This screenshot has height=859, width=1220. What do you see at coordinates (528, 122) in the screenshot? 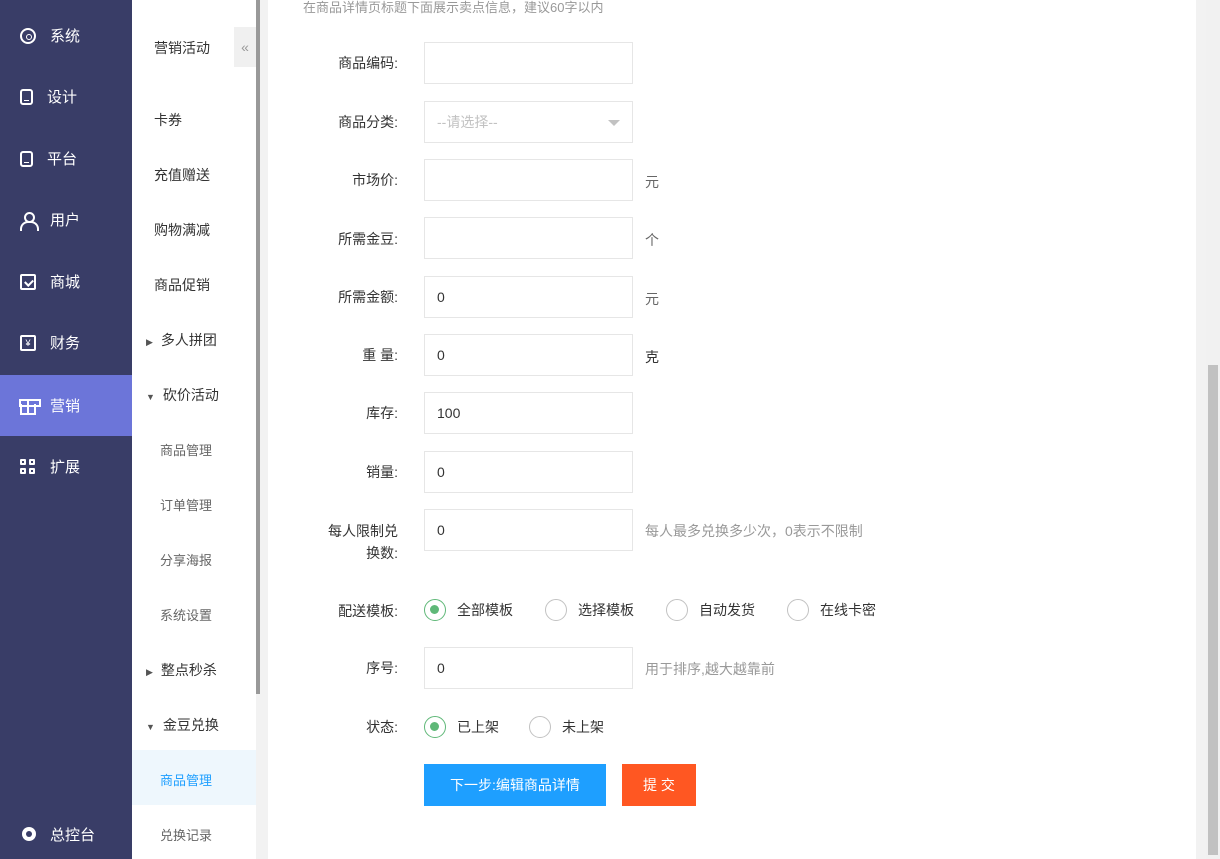
I see `category-select: --请选择--` at bounding box center [528, 122].